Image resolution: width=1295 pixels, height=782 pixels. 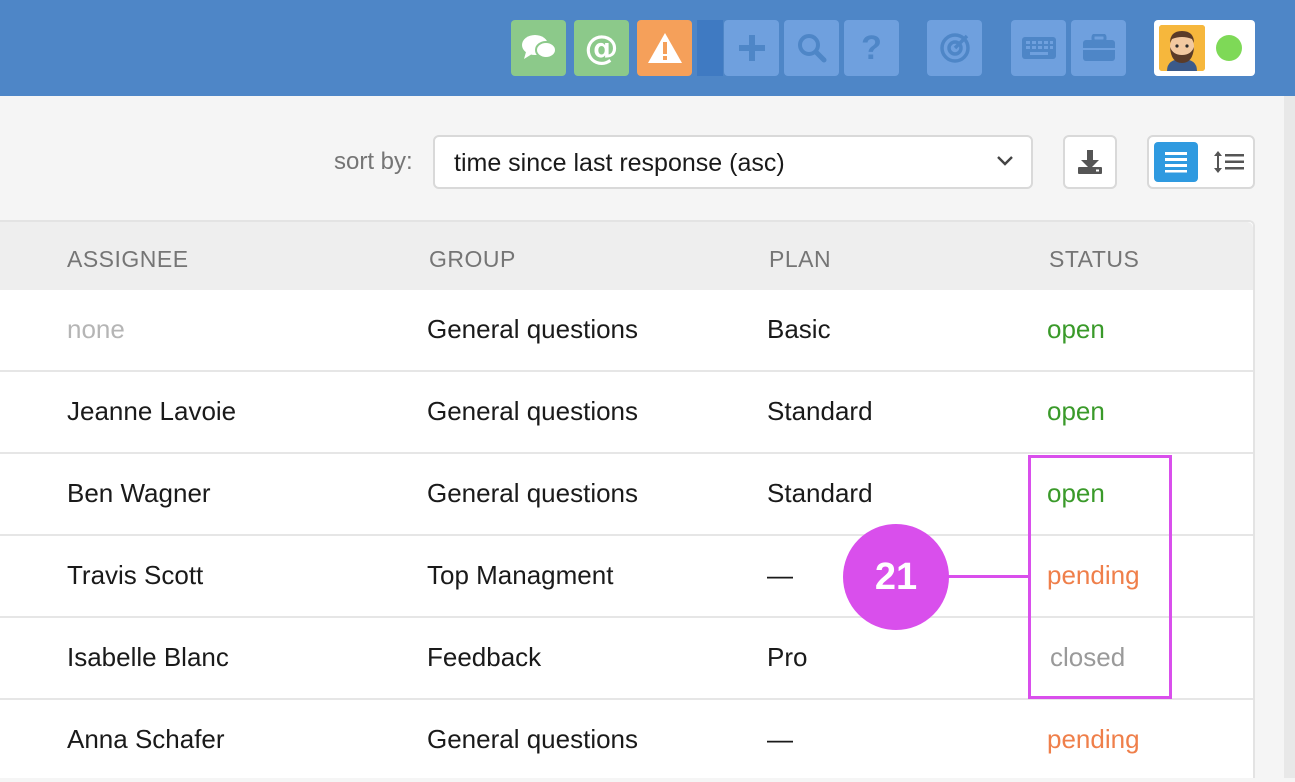 I want to click on chat-bubbles-icon, so click(x=539, y=47).